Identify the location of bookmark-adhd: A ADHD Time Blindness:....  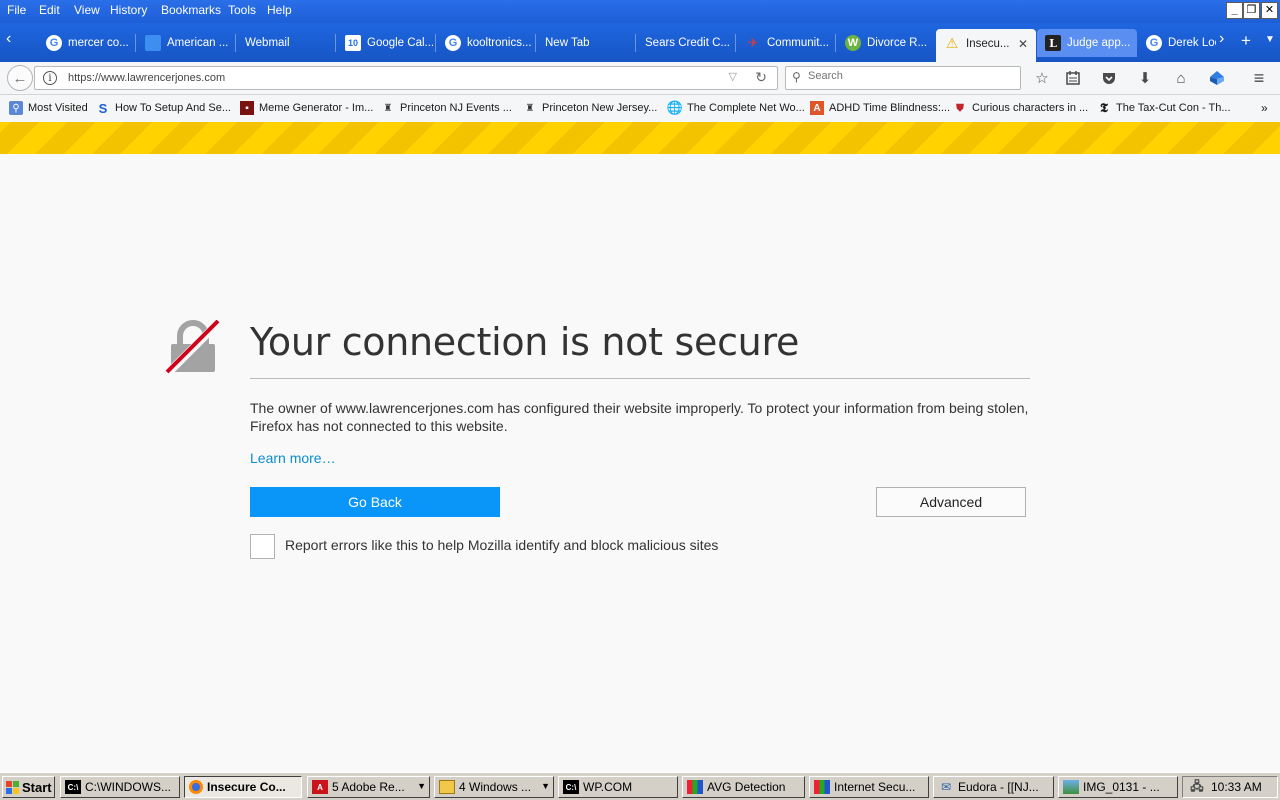
(880, 108).